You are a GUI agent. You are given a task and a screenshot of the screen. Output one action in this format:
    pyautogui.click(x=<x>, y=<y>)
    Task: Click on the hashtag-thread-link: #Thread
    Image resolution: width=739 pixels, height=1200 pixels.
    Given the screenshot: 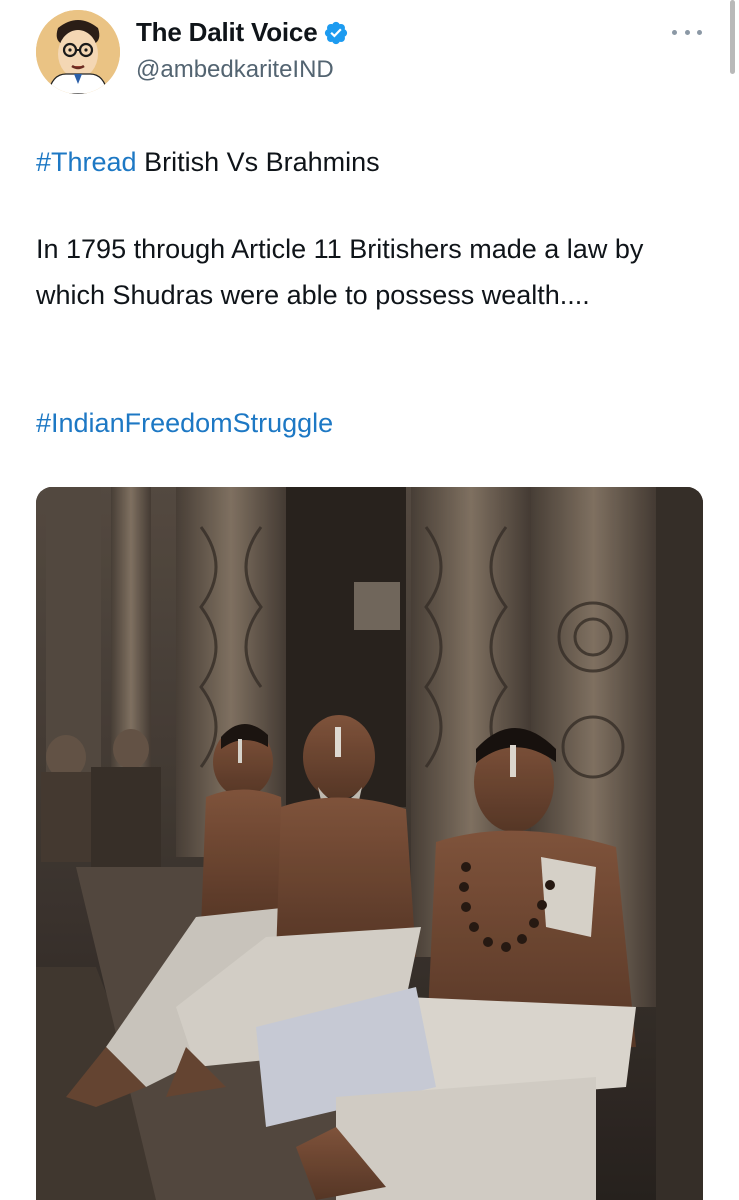 What is the action you would take?
    pyautogui.click(x=86, y=162)
    